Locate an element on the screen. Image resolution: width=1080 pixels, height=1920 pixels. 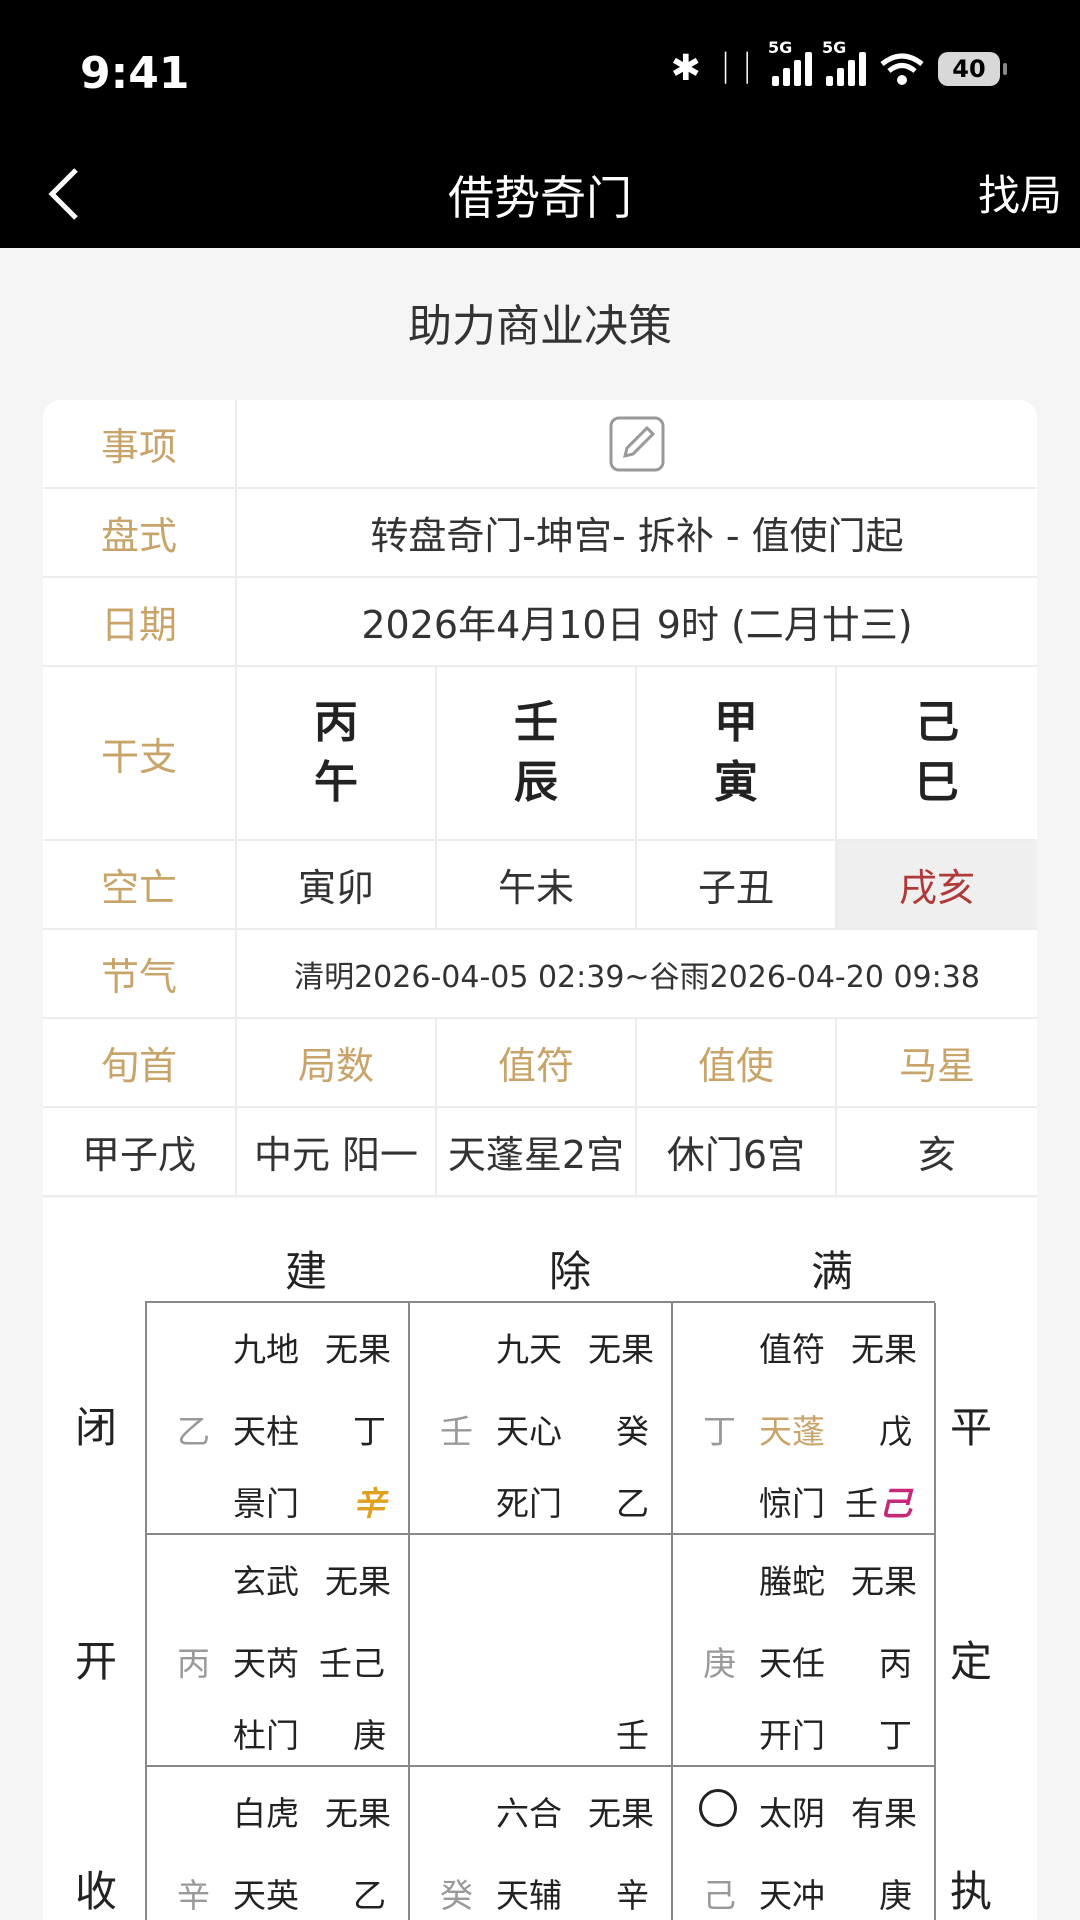
top-label-3: 满 is located at coordinates (832, 1271).